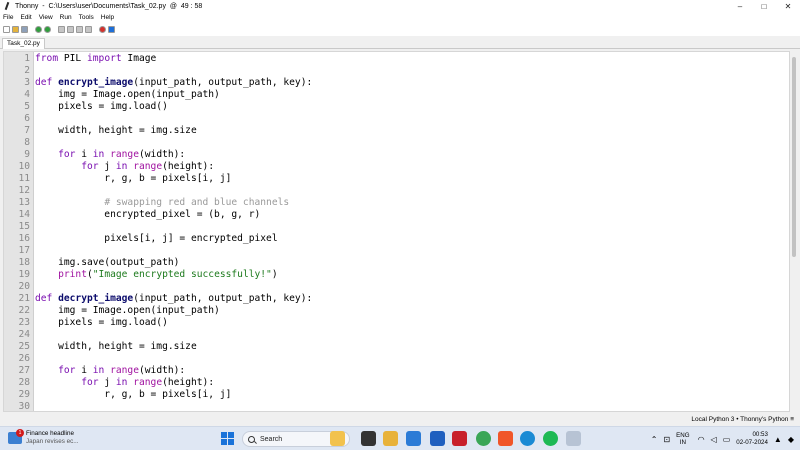 The width and height of the screenshot is (800, 451). I want to click on code-line: 15, so click(396, 227).